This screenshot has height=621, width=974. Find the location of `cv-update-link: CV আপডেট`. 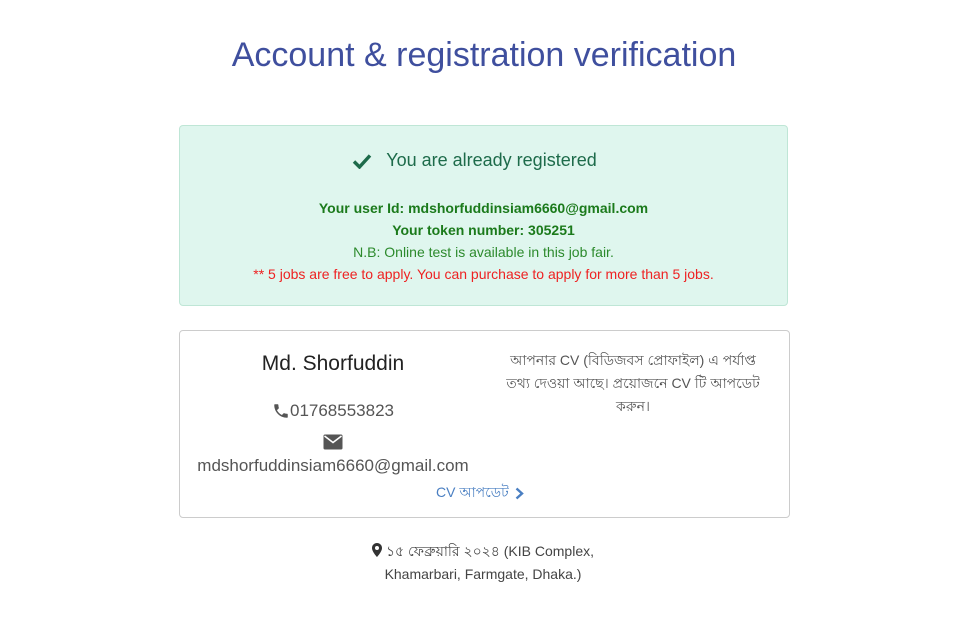

cv-update-link: CV আপডেট is located at coordinates (480, 493).